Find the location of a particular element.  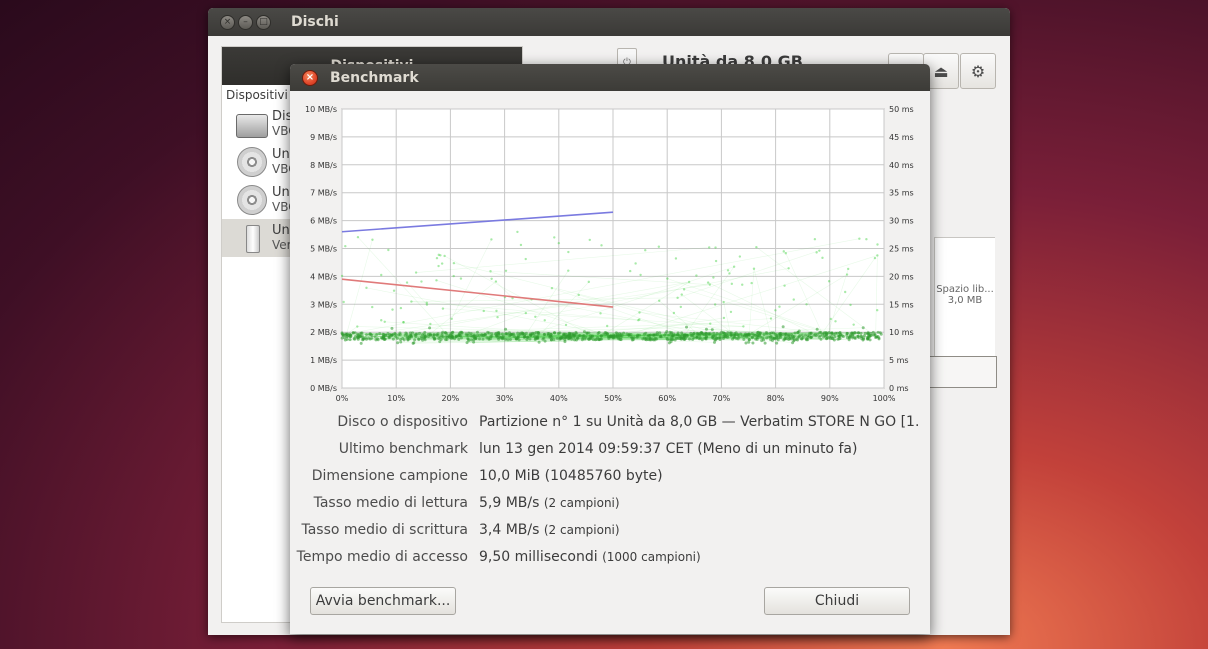

maximize-icon: □ is located at coordinates (263, 22).